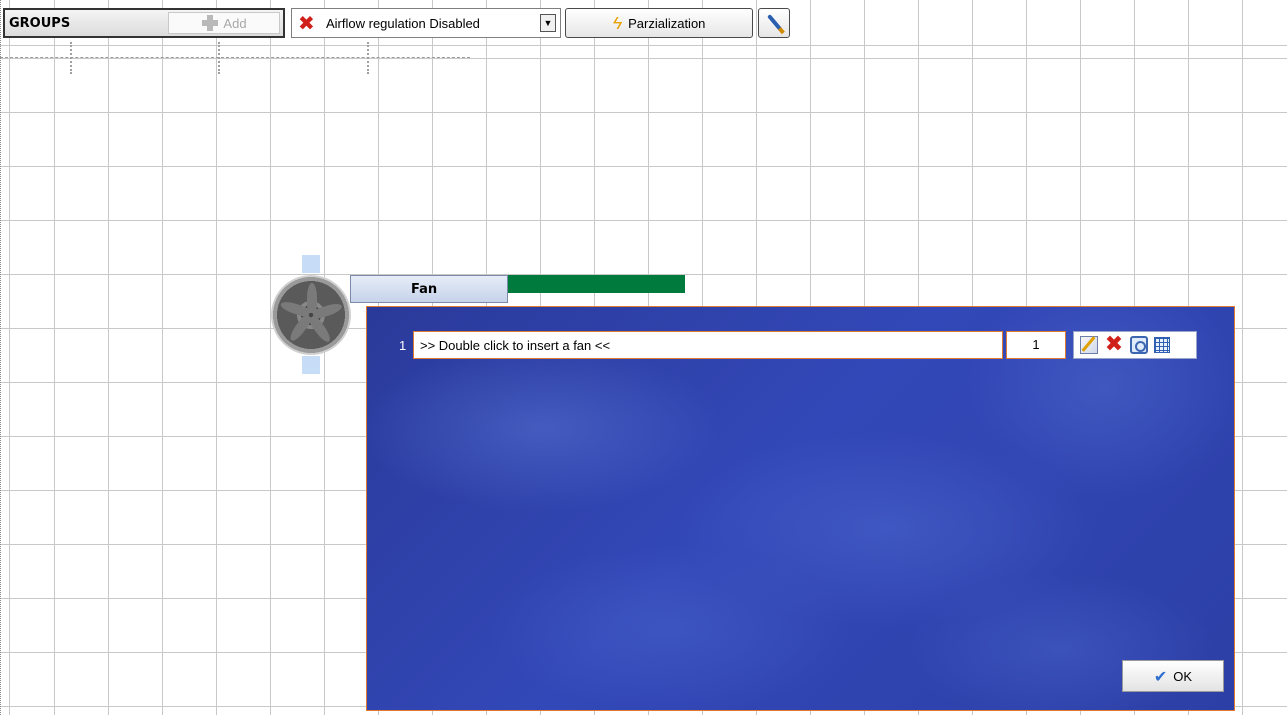 This screenshot has width=1287, height=715. What do you see at coordinates (40, 23) in the screenshot?
I see `groups-label: GROUPS` at bounding box center [40, 23].